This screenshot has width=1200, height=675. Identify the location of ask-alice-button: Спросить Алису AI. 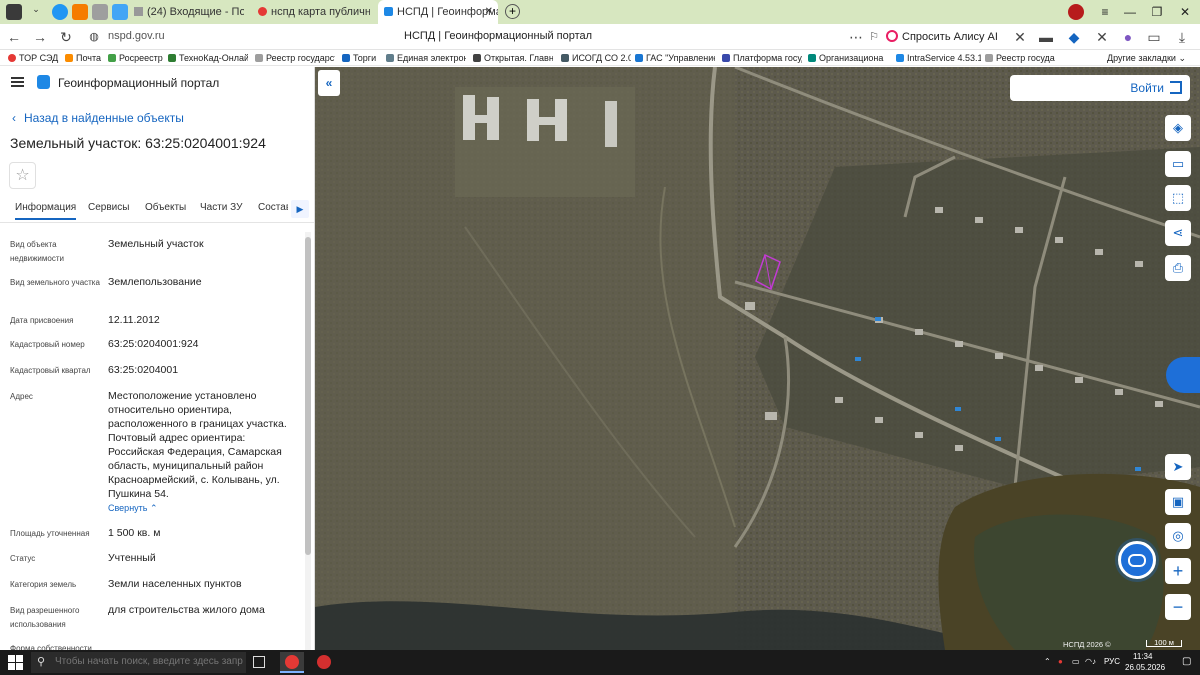
(942, 37).